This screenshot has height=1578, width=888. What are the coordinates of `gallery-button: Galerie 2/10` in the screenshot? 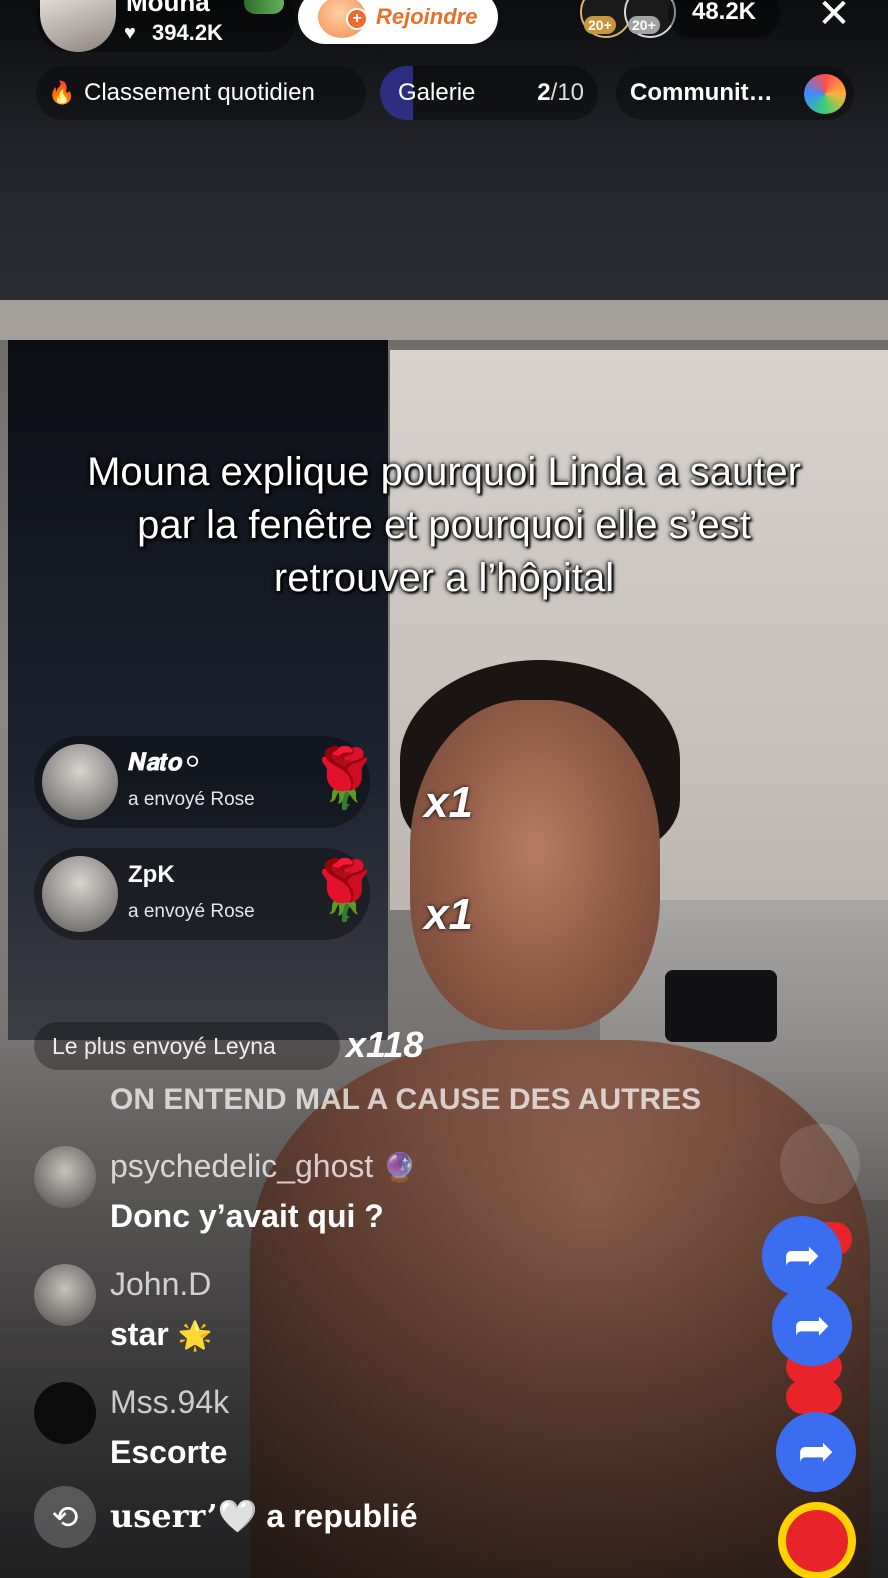 It's located at (489, 93).